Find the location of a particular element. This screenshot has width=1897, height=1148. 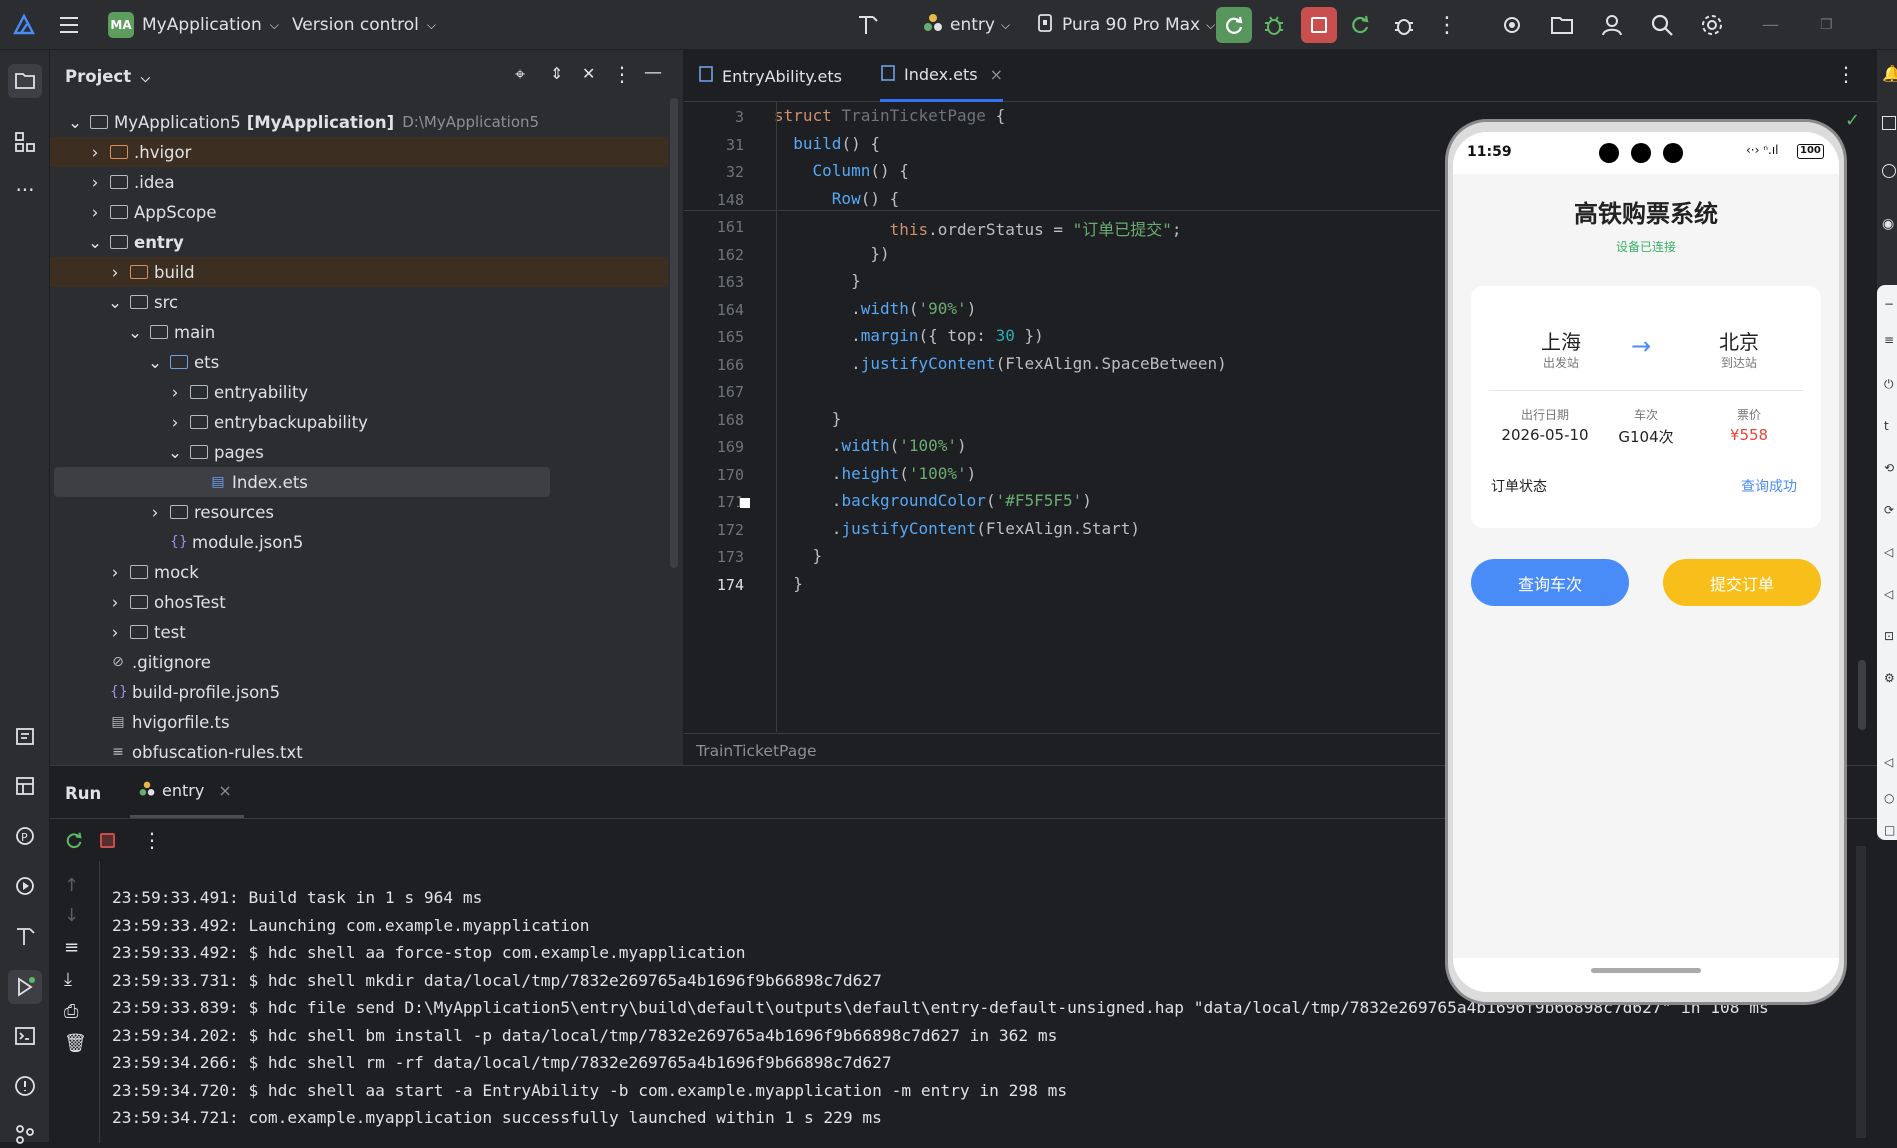

tree-item: › .hvigor is located at coordinates (359, 152).